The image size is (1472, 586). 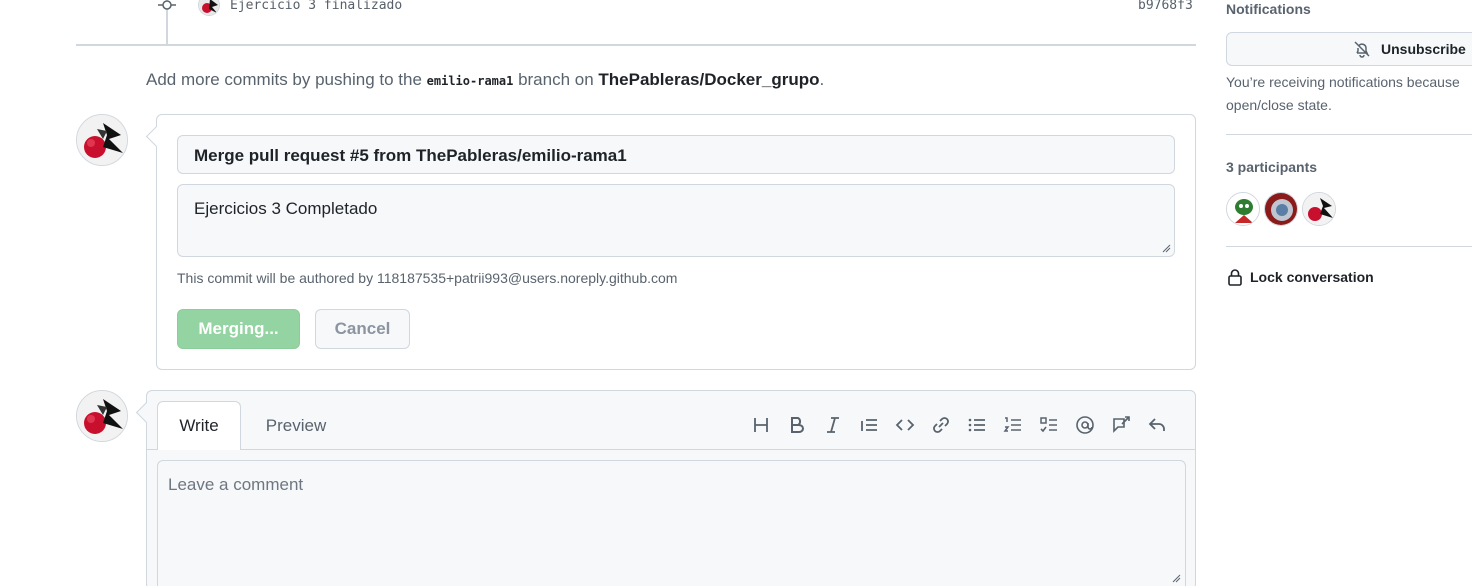 I want to click on commit-icon, so click(x=167, y=5).